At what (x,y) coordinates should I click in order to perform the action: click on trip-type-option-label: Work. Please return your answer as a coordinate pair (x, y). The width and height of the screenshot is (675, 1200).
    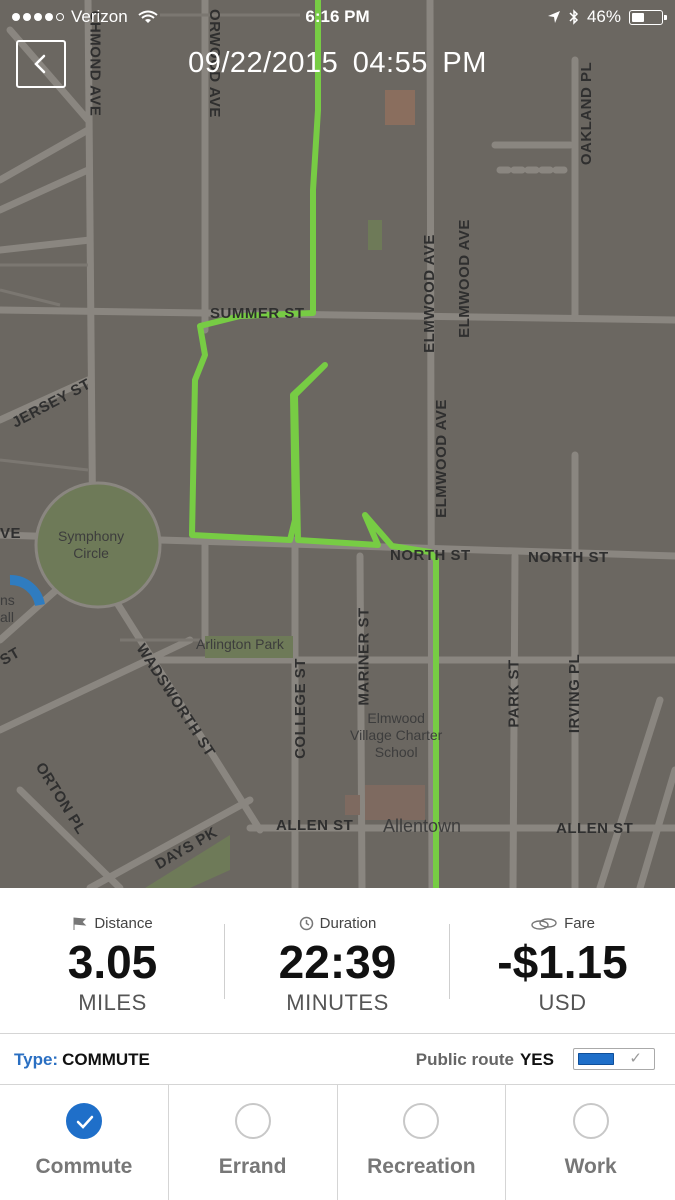
    Looking at the image, I should click on (590, 1166).